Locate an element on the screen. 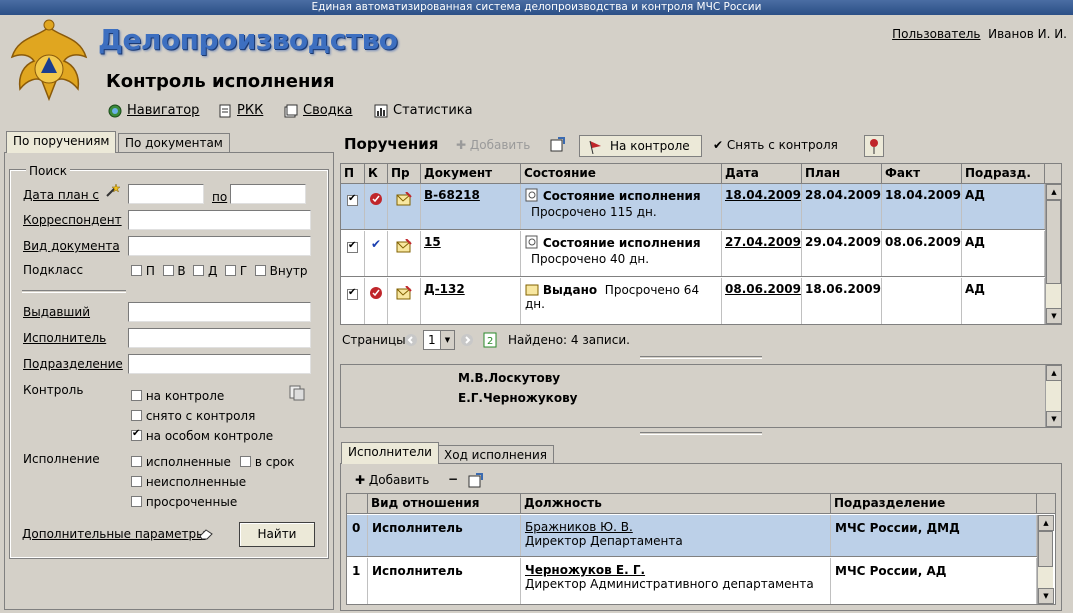 This screenshot has width=1073, height=613. exec-on-time-checkbox is located at coordinates (245, 461).